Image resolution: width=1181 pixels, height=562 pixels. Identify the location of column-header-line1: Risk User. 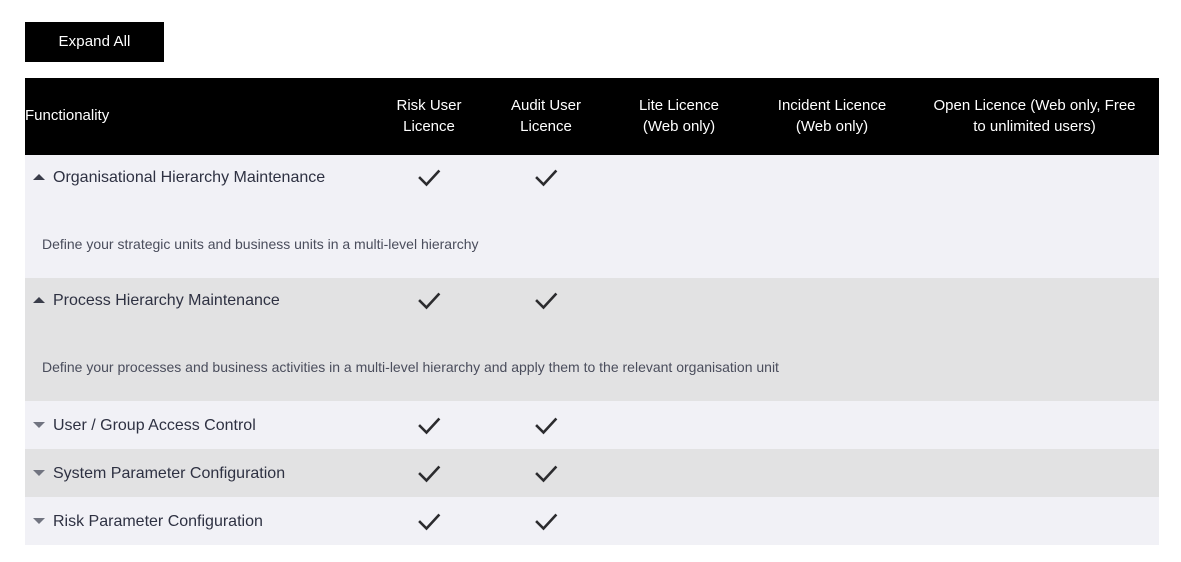
(429, 106).